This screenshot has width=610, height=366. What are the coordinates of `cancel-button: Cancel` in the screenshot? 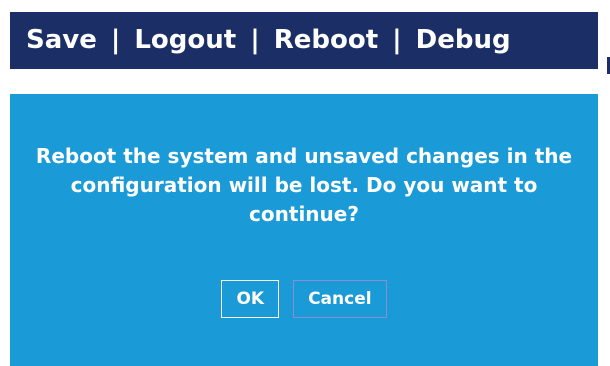 It's located at (340, 299).